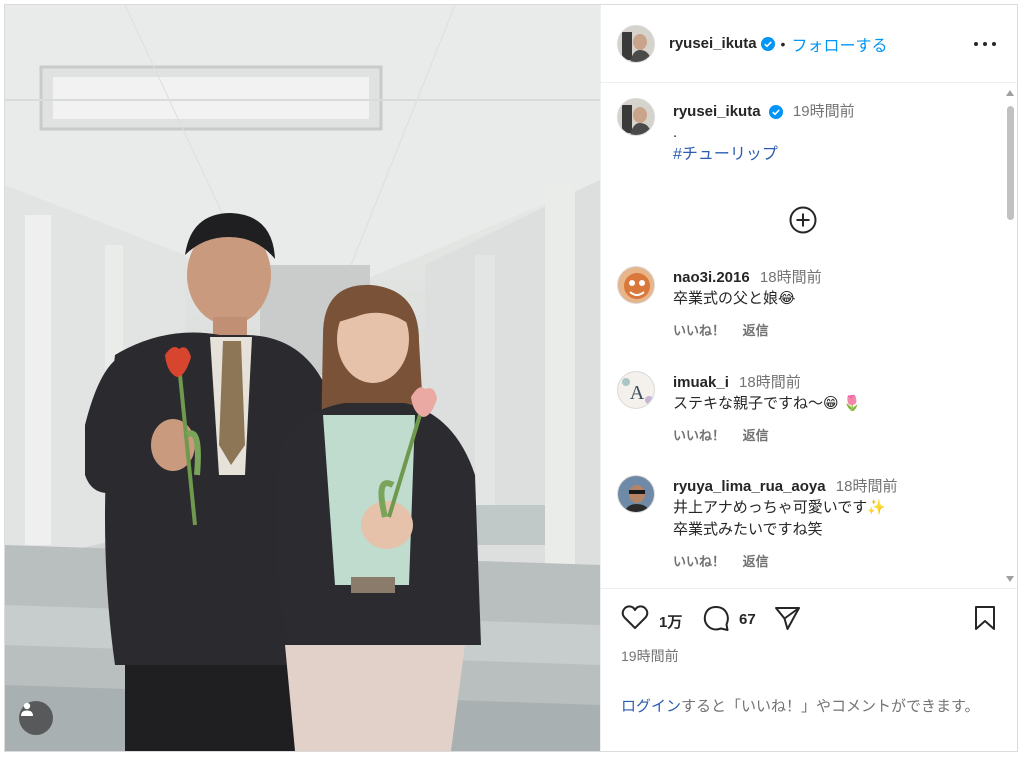  What do you see at coordinates (637, 393) in the screenshot?
I see `svg-text: A` at bounding box center [637, 393].